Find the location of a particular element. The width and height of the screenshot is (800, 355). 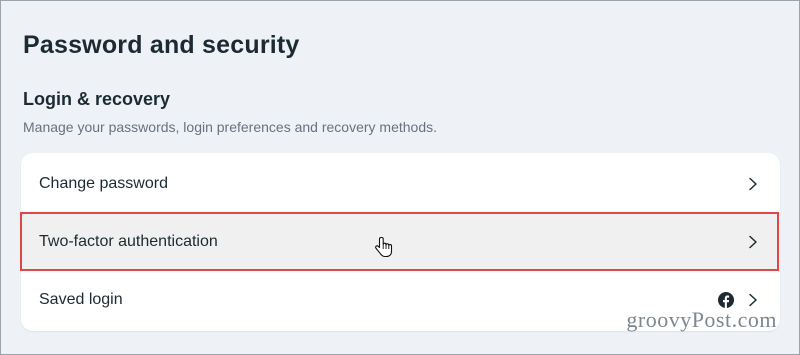

change-password-label: Change password is located at coordinates (103, 183).